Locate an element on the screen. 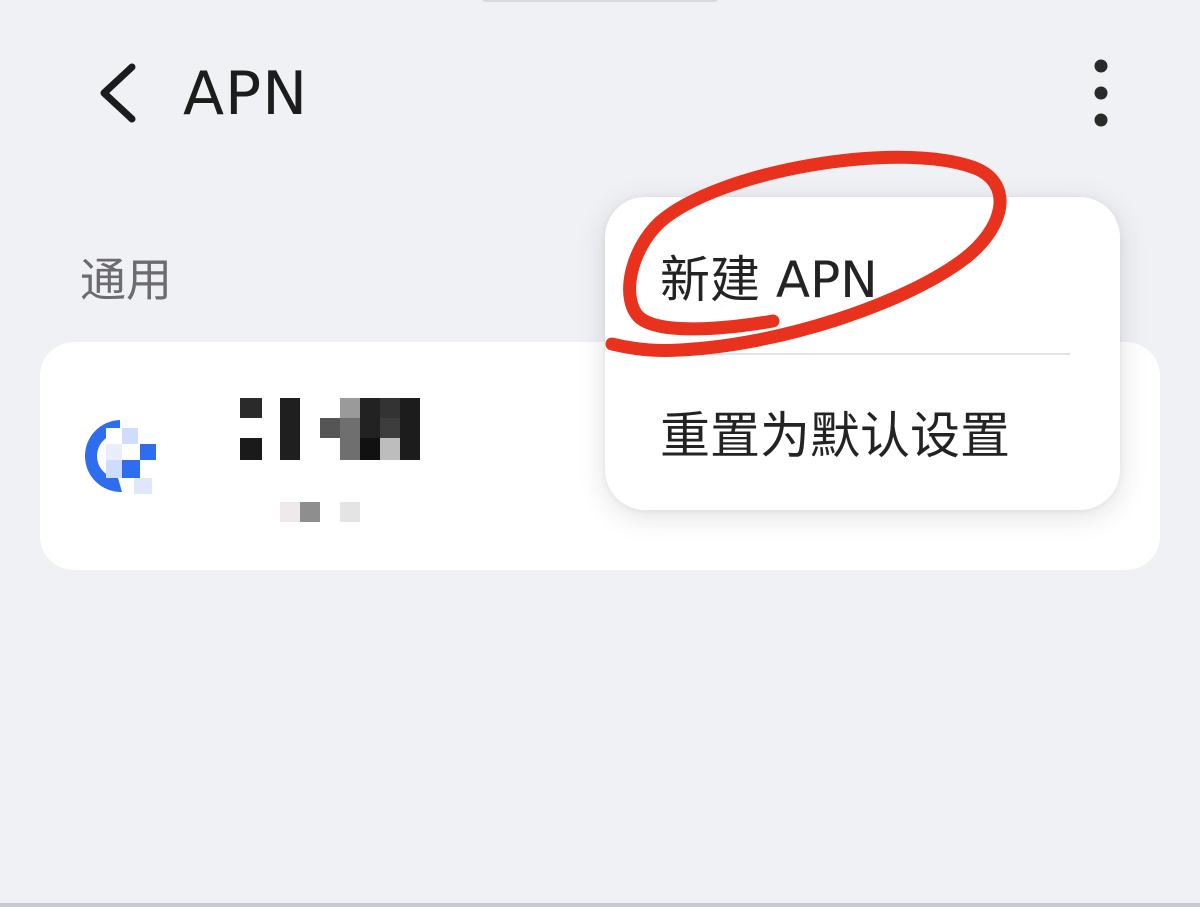  back-button is located at coordinates (118, 95).